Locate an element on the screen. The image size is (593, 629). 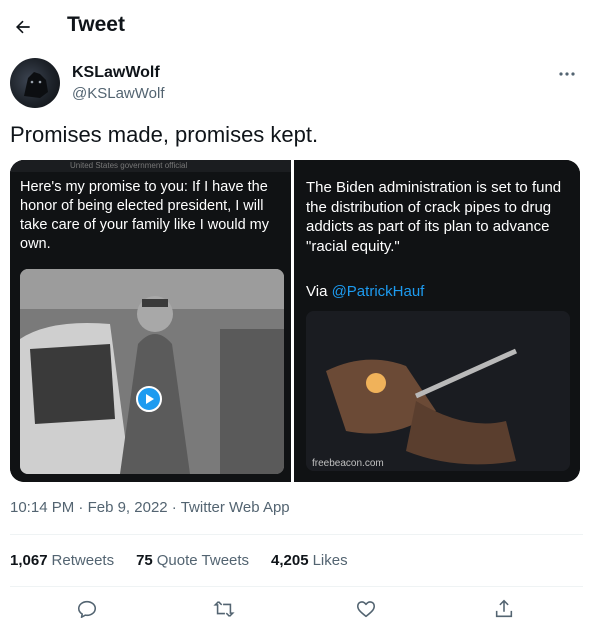
retweet-icon is located at coordinates (224, 609).